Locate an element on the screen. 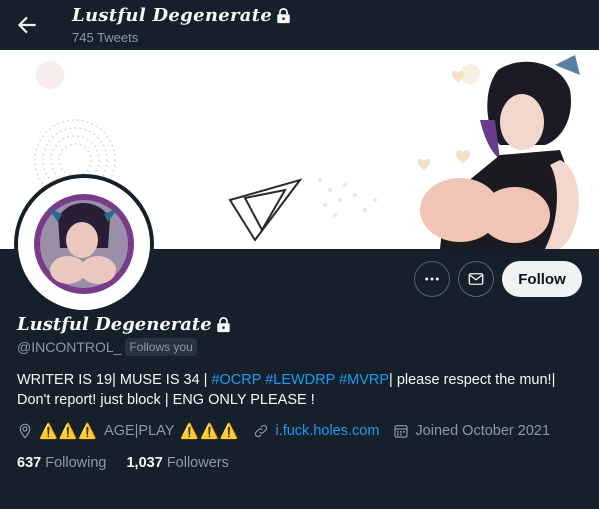 The width and height of the screenshot is (599, 509). follow-button: Follow is located at coordinates (542, 279).